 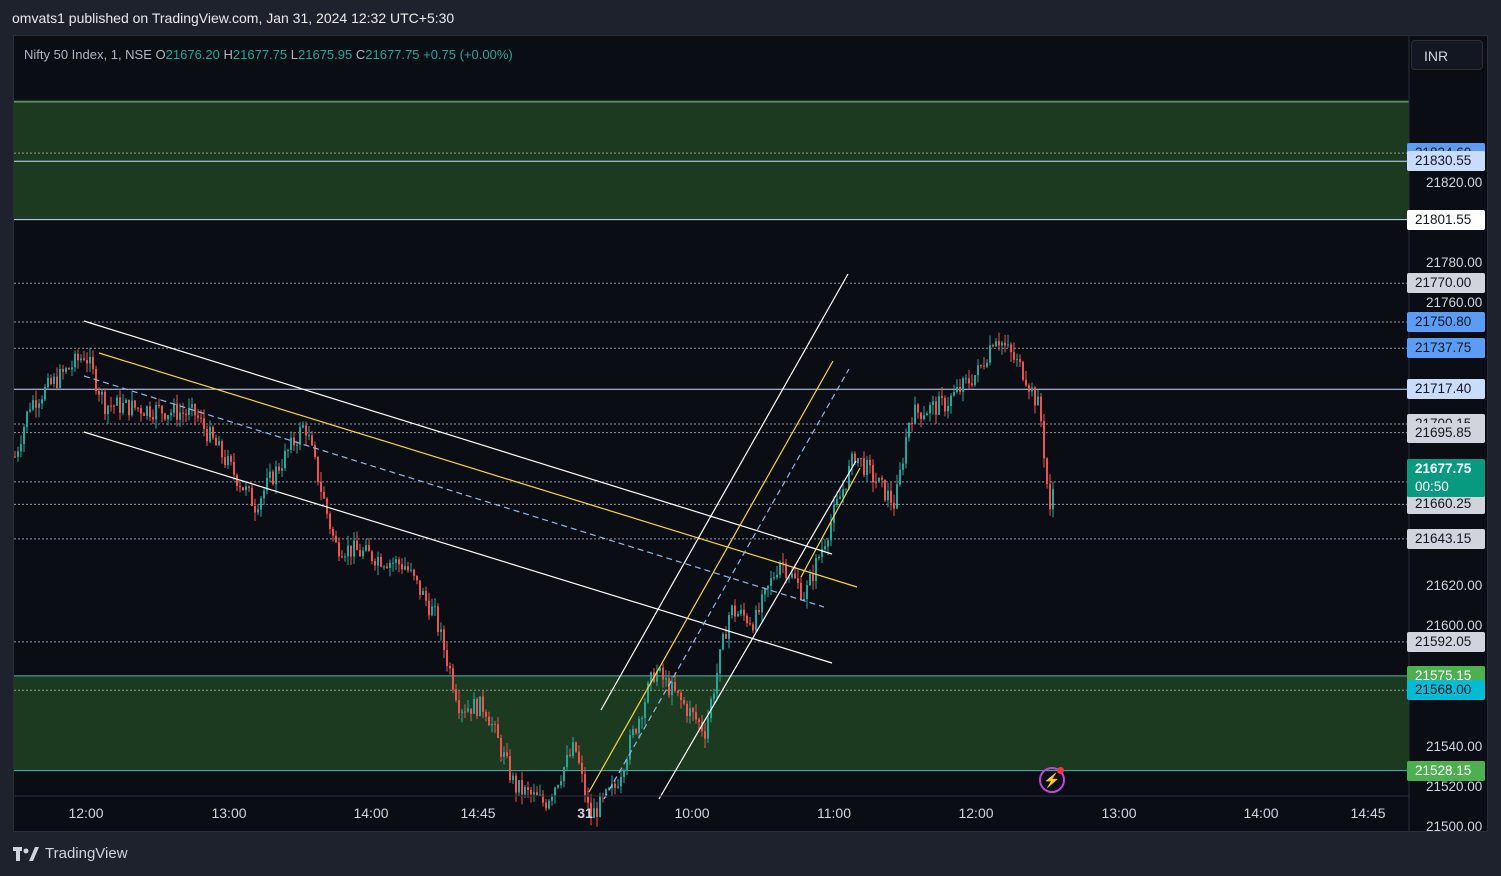 What do you see at coordinates (1446, 770) in the screenshot?
I see `price-level-tag: 21528.15` at bounding box center [1446, 770].